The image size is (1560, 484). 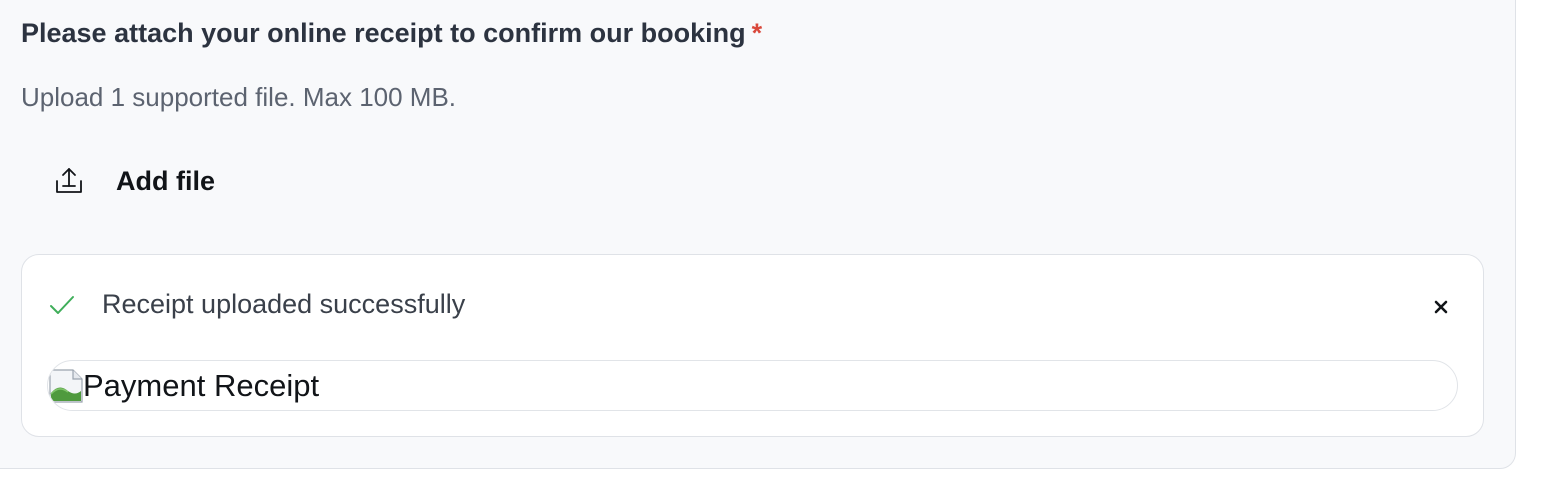 What do you see at coordinates (201, 385) in the screenshot?
I see `file-alt-text: Payment Receipt` at bounding box center [201, 385].